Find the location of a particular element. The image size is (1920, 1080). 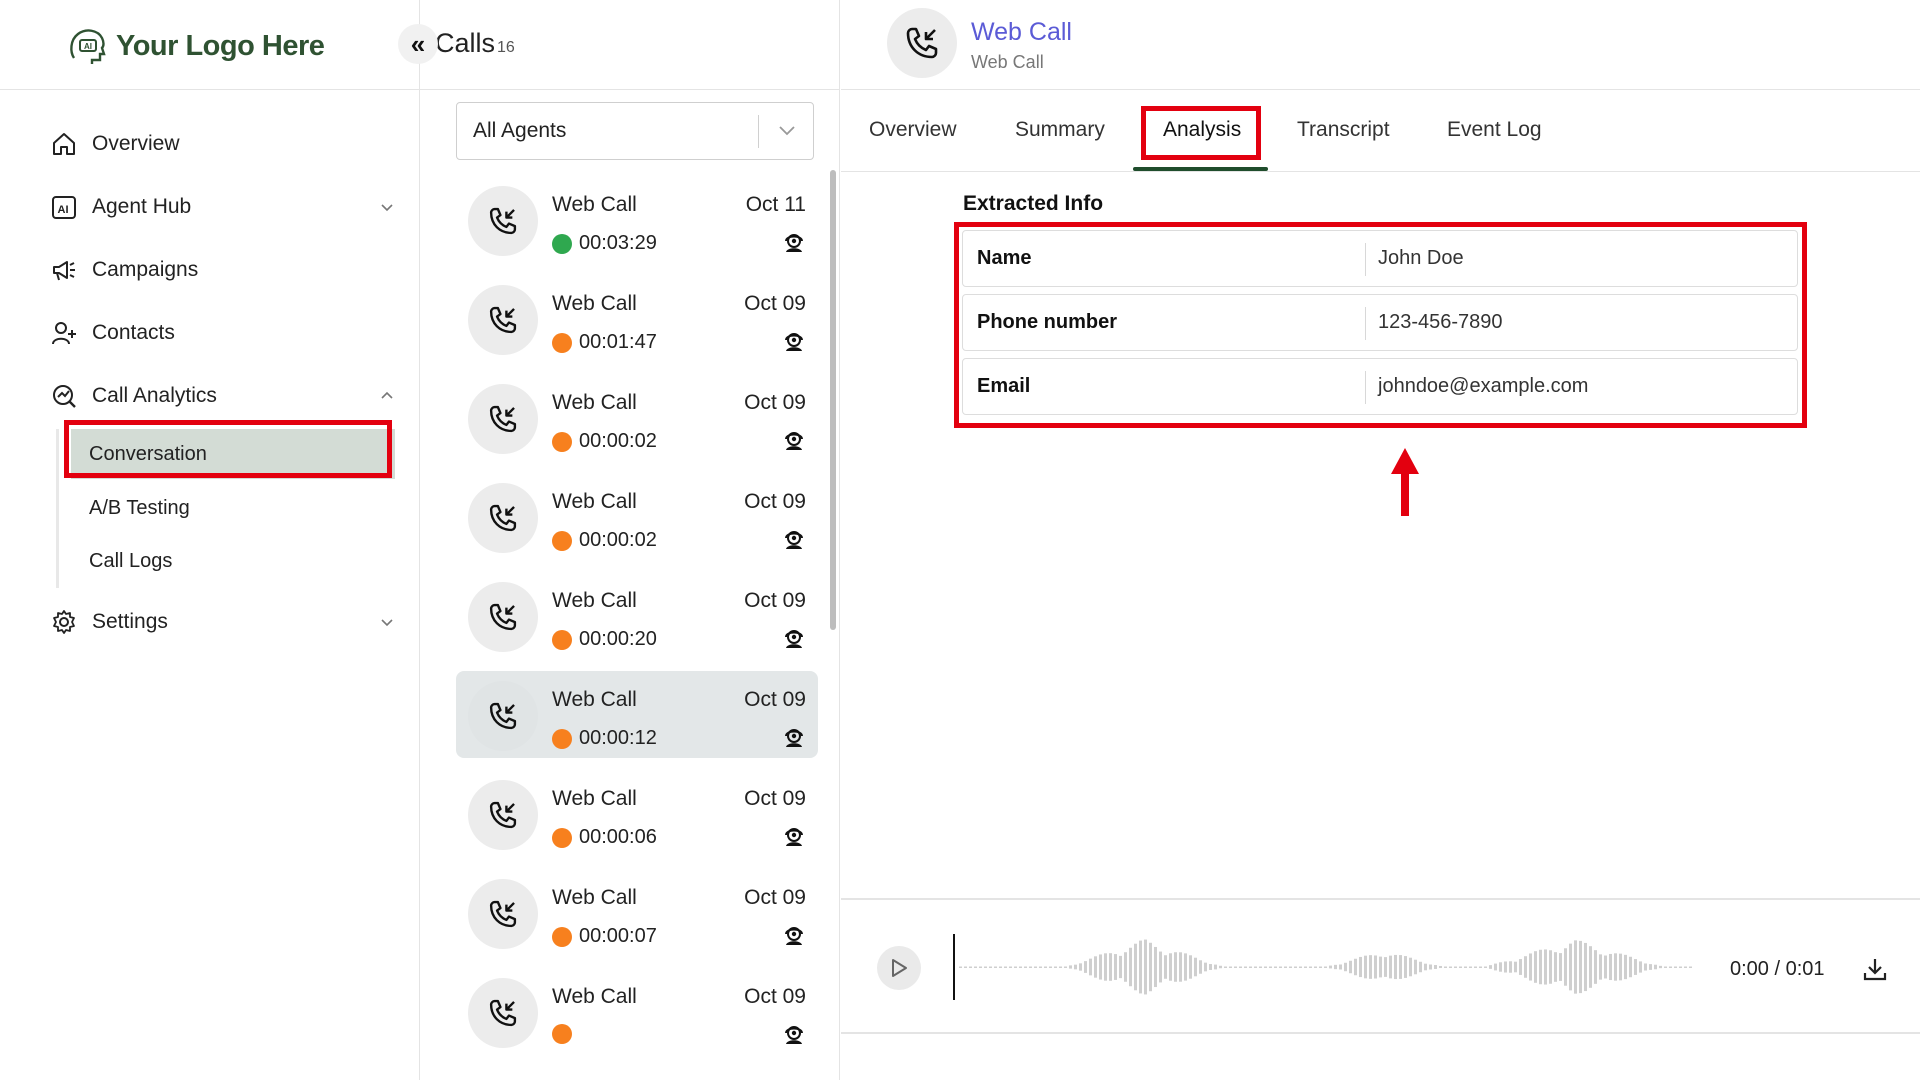

nav-item-settings: Settings is located at coordinates (222, 621).